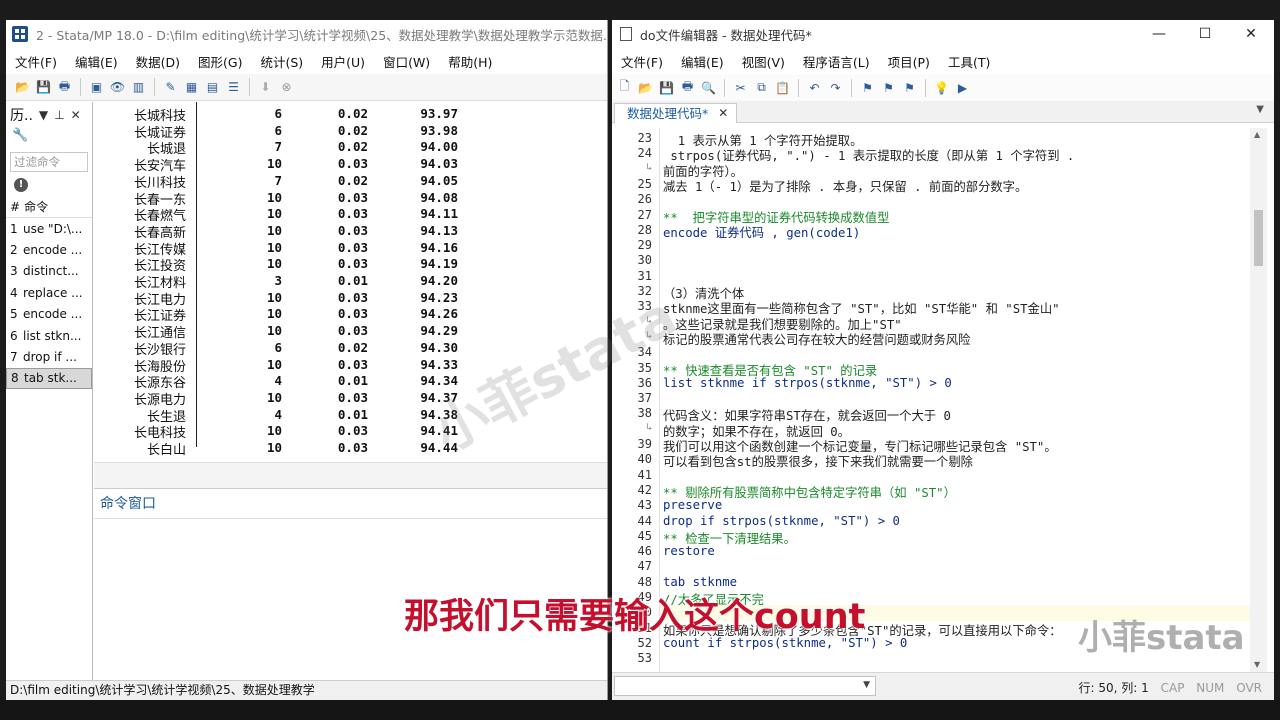 The width and height of the screenshot is (1280, 720). Describe the element at coordinates (776, 217) in the screenshot. I see `code-line: ** 把字符串型的证券代码转换成数值型` at that location.